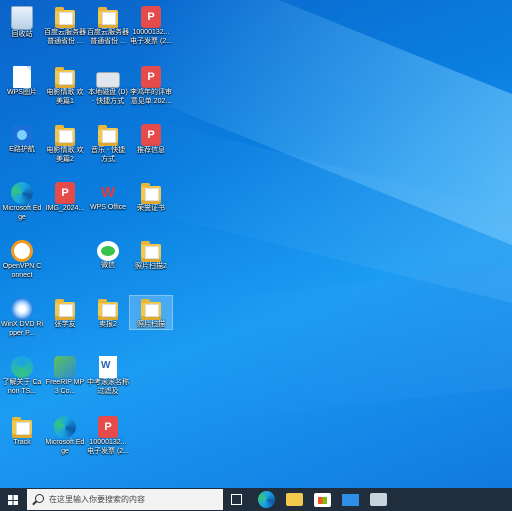 The width and height of the screenshot is (512, 511). I want to click on drive-icon, so click(108, 80).